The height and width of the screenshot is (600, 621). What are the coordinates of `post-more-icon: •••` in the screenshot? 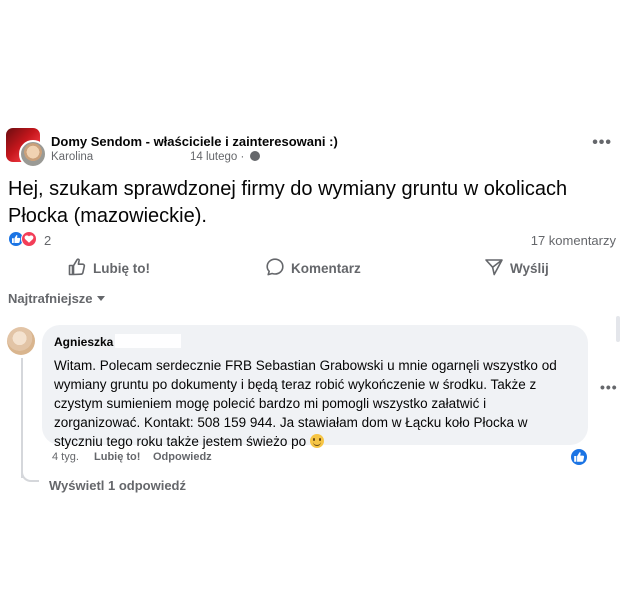 It's located at (602, 143).